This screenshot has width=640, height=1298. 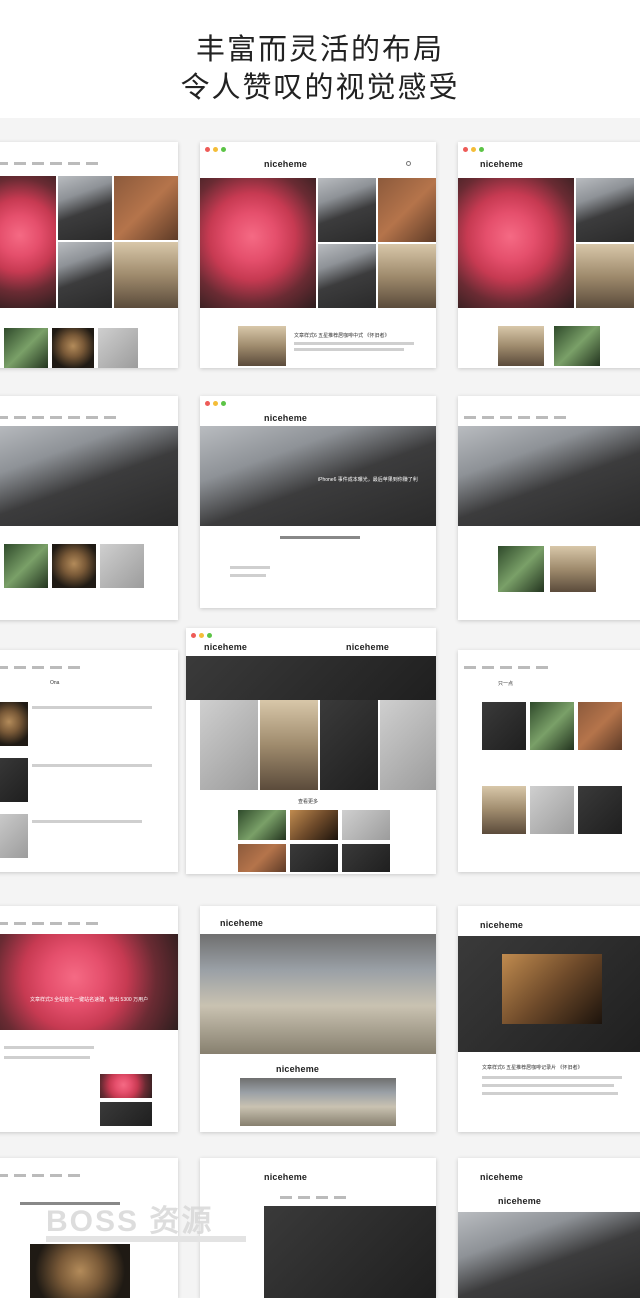 What do you see at coordinates (368, 479) in the screenshot?
I see `hero-caption: iPhone6 事件成本曝光，最后苹果到你赚了利` at bounding box center [368, 479].